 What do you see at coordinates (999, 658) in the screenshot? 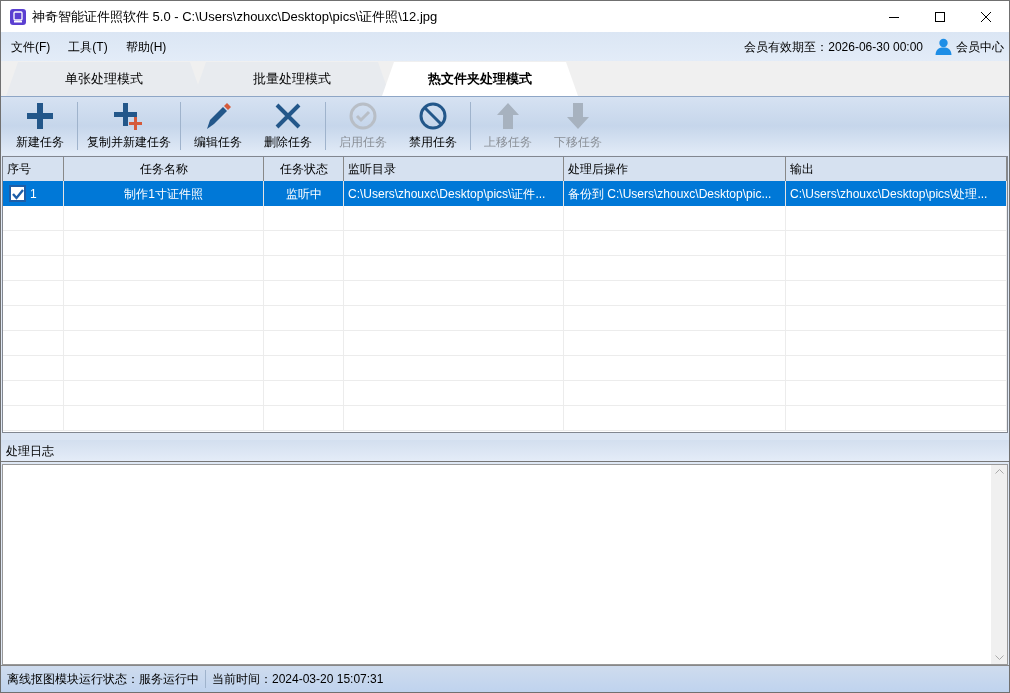
I see `scroll-down-icon` at bounding box center [999, 658].